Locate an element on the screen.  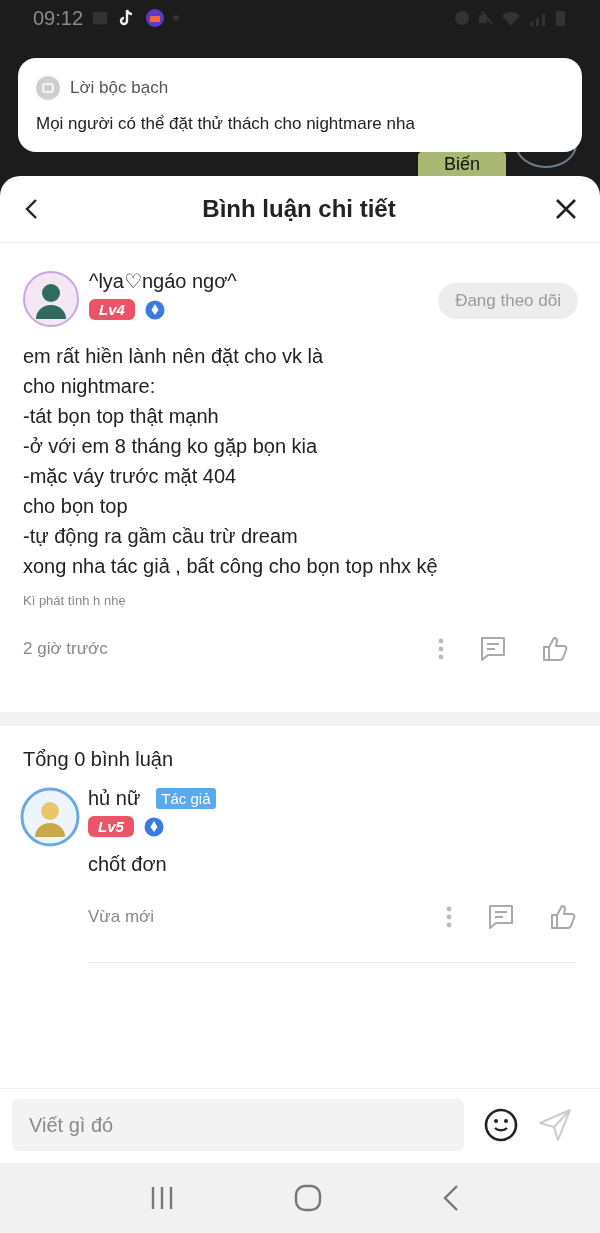
comment-input: Viết gì đó is located at coordinates (238, 1125).